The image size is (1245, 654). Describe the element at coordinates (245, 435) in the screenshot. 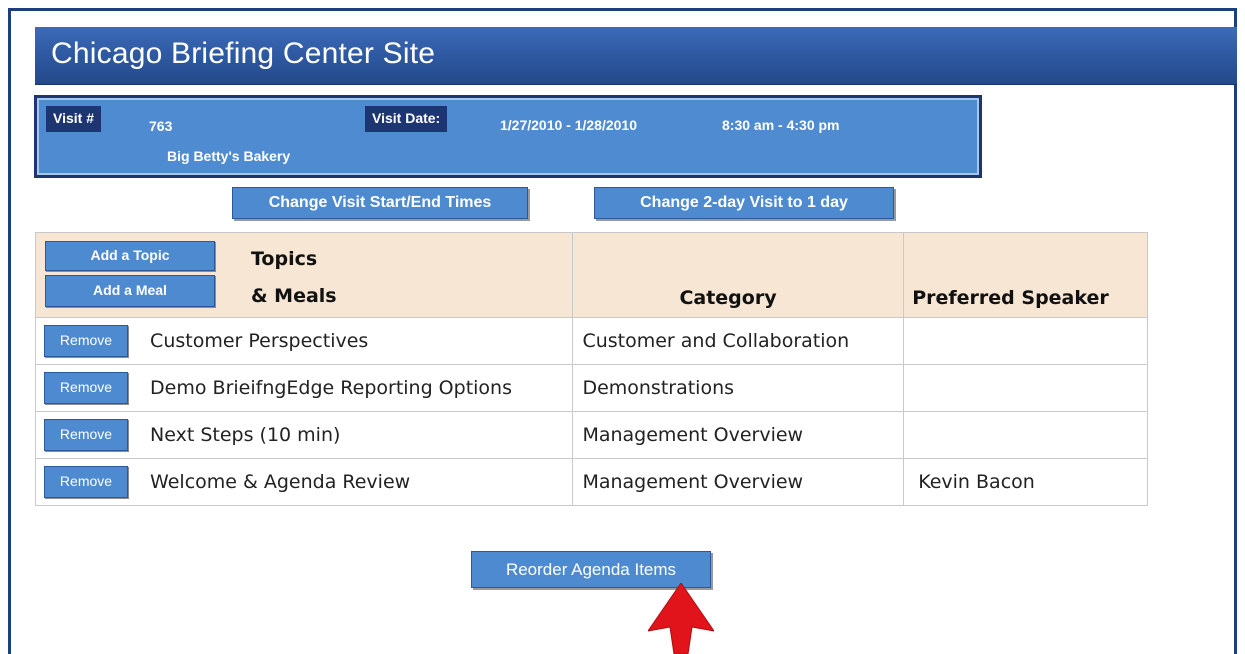

I see `topic-name: Next Steps (10 min)` at that location.